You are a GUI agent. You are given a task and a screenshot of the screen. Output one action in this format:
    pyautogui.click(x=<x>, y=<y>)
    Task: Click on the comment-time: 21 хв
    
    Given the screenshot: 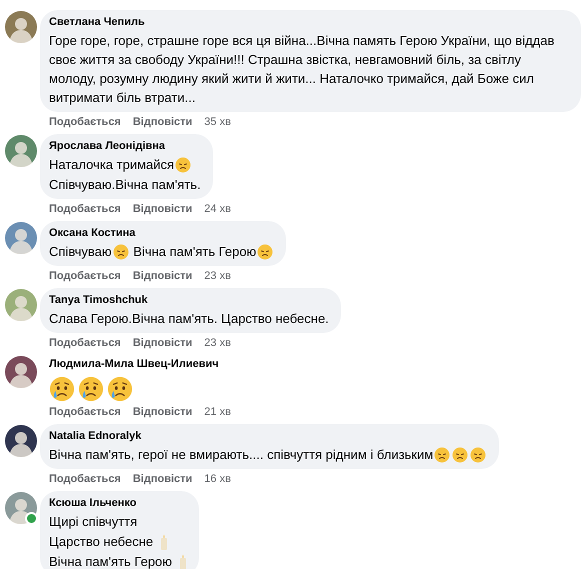 What is the action you would take?
    pyautogui.click(x=217, y=412)
    